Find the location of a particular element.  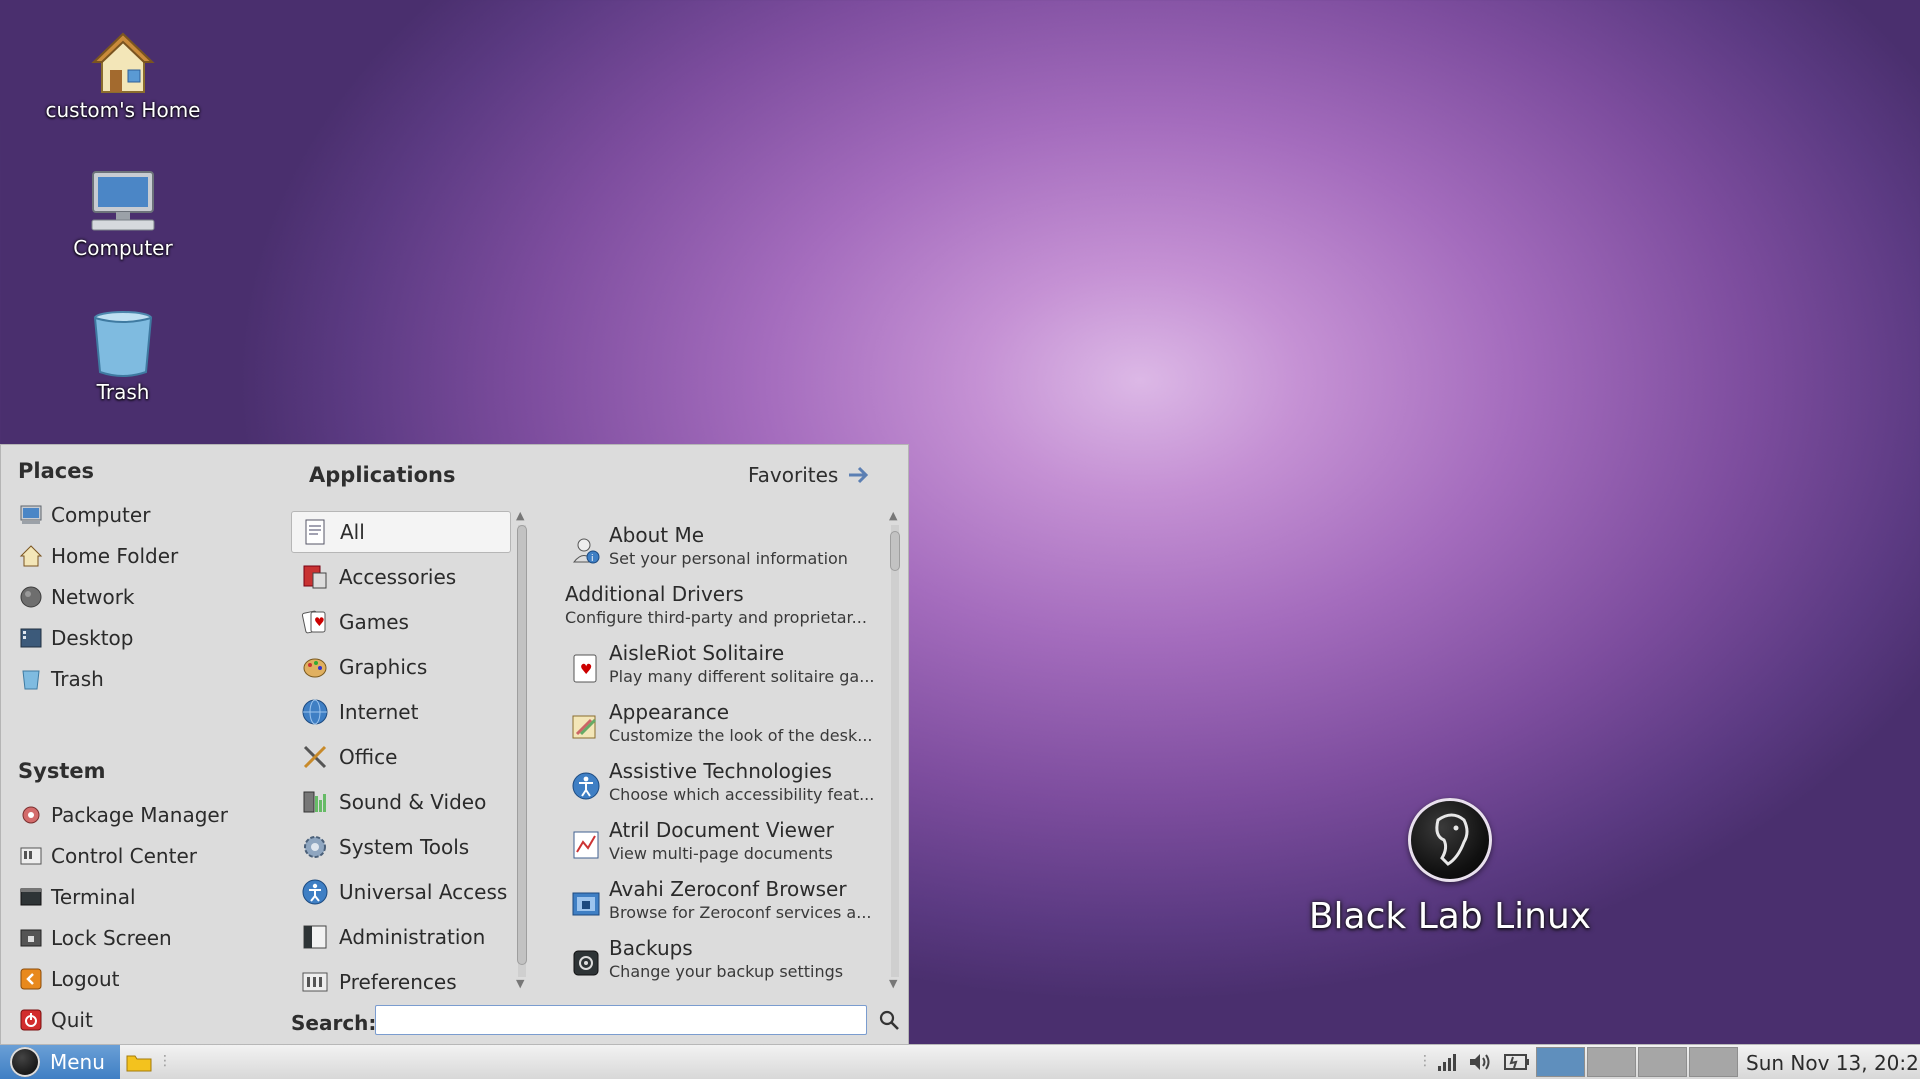

category-all: All is located at coordinates (401, 532).